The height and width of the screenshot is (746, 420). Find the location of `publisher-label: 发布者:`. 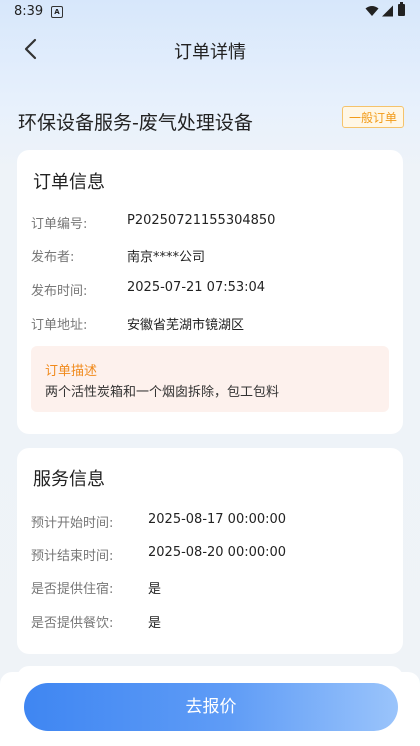

publisher-label: 发布者: is located at coordinates (53, 257).